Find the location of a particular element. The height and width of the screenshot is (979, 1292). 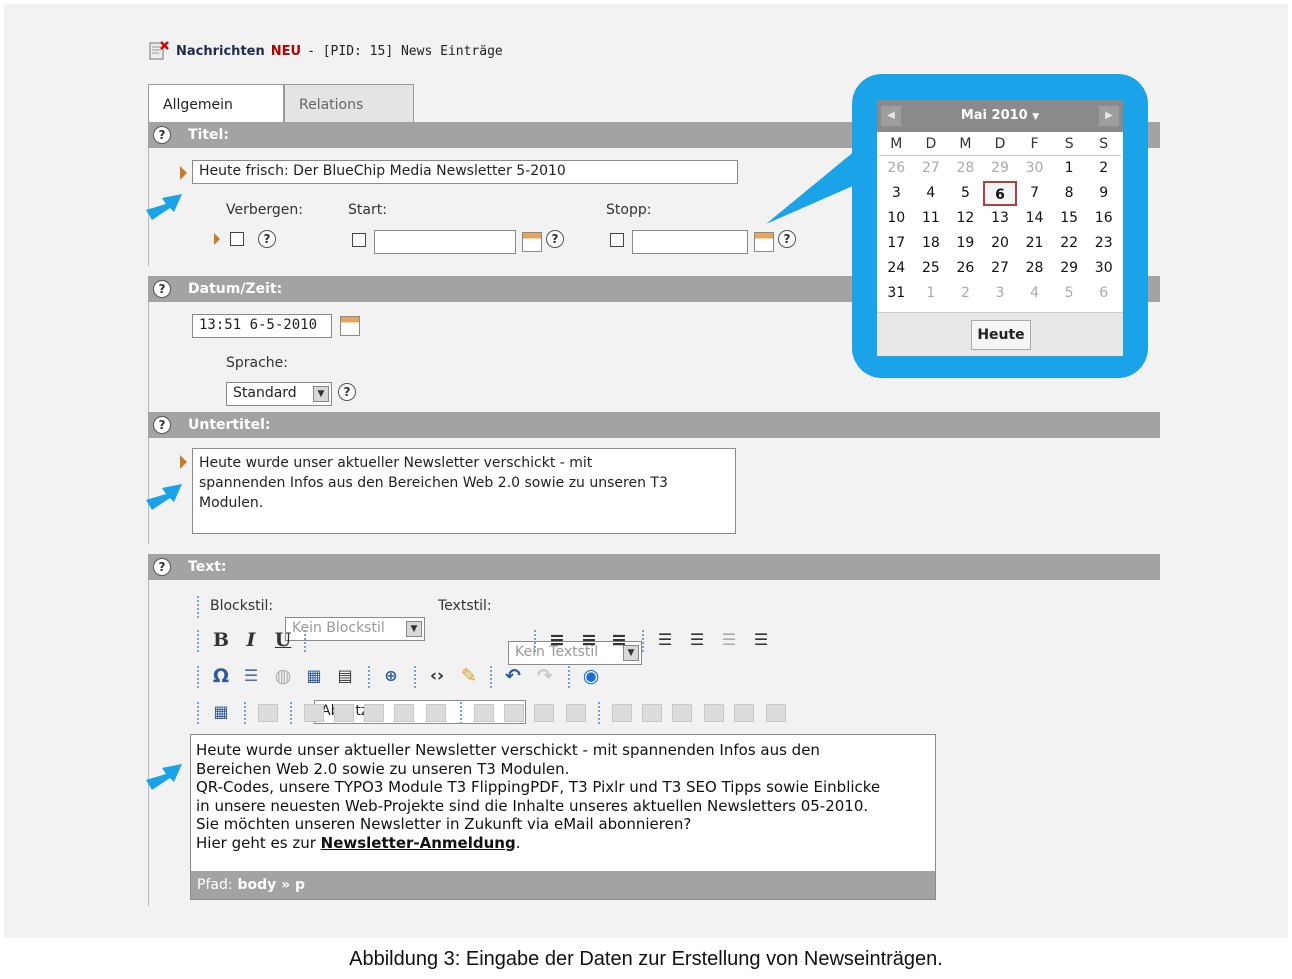

row-split-icon is located at coordinates (436, 713).